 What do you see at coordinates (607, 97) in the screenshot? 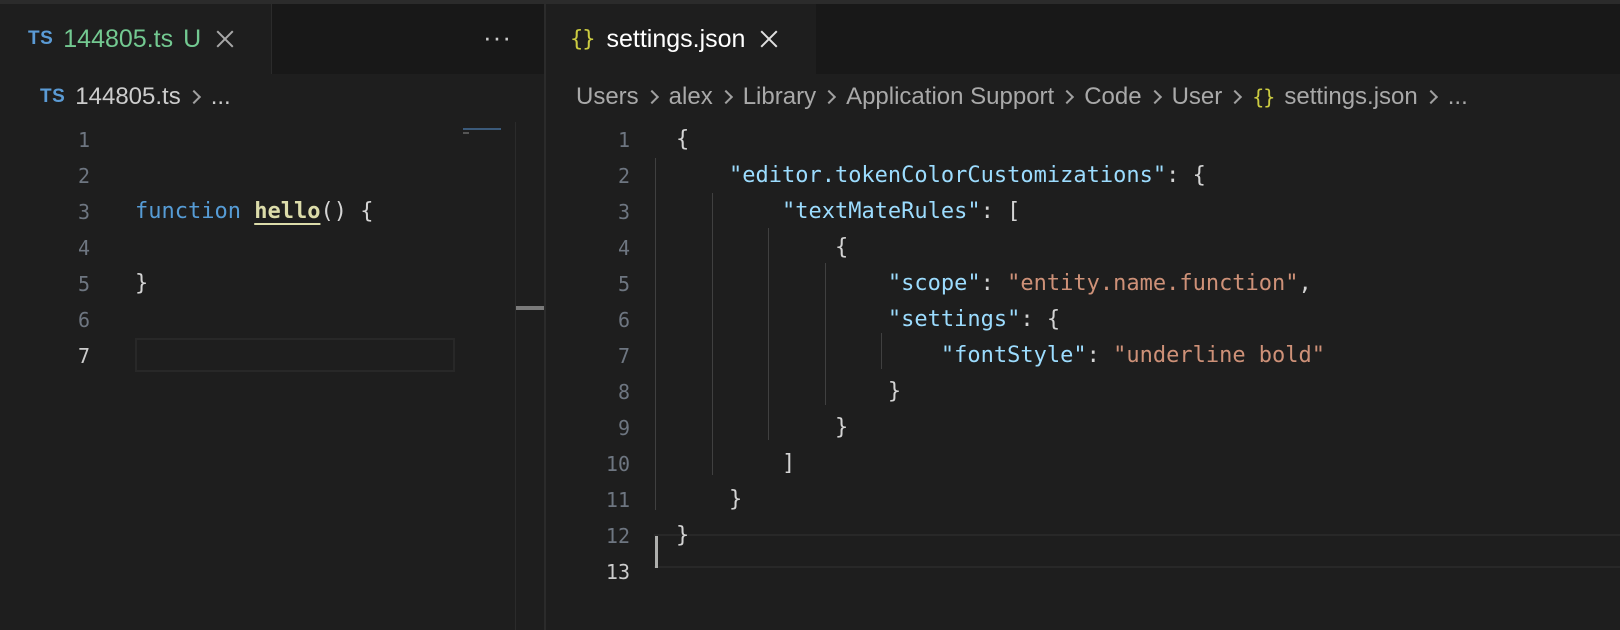
I see `breadcrumb-segment: Users` at bounding box center [607, 97].